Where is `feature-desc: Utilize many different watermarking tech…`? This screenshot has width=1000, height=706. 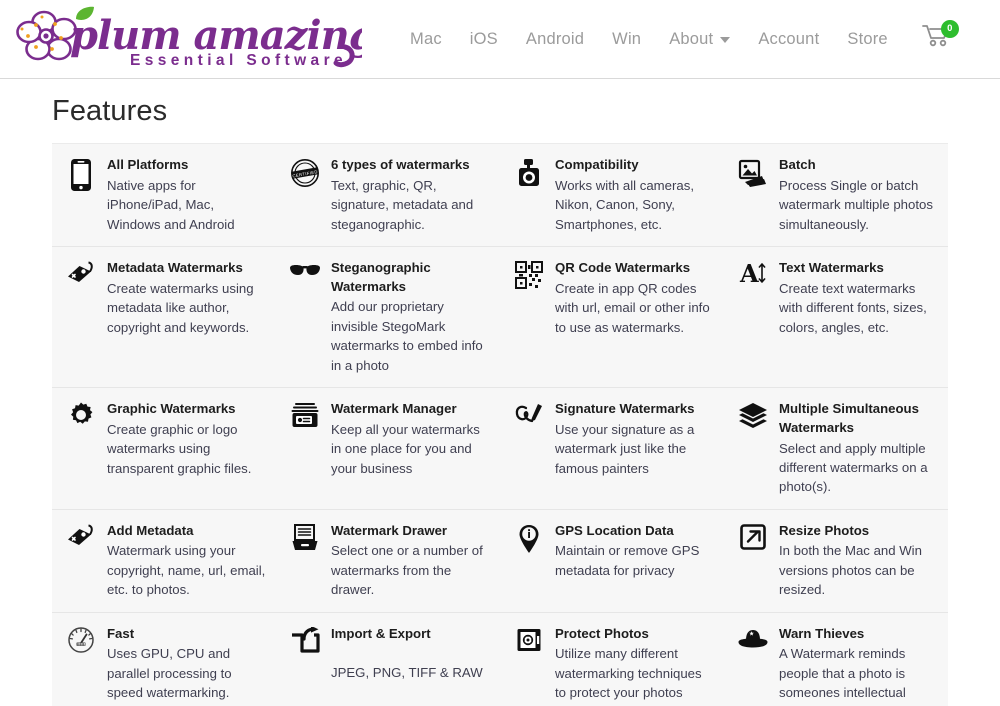
feature-desc: Utilize many different watermarking tech… is located at coordinates (628, 673).